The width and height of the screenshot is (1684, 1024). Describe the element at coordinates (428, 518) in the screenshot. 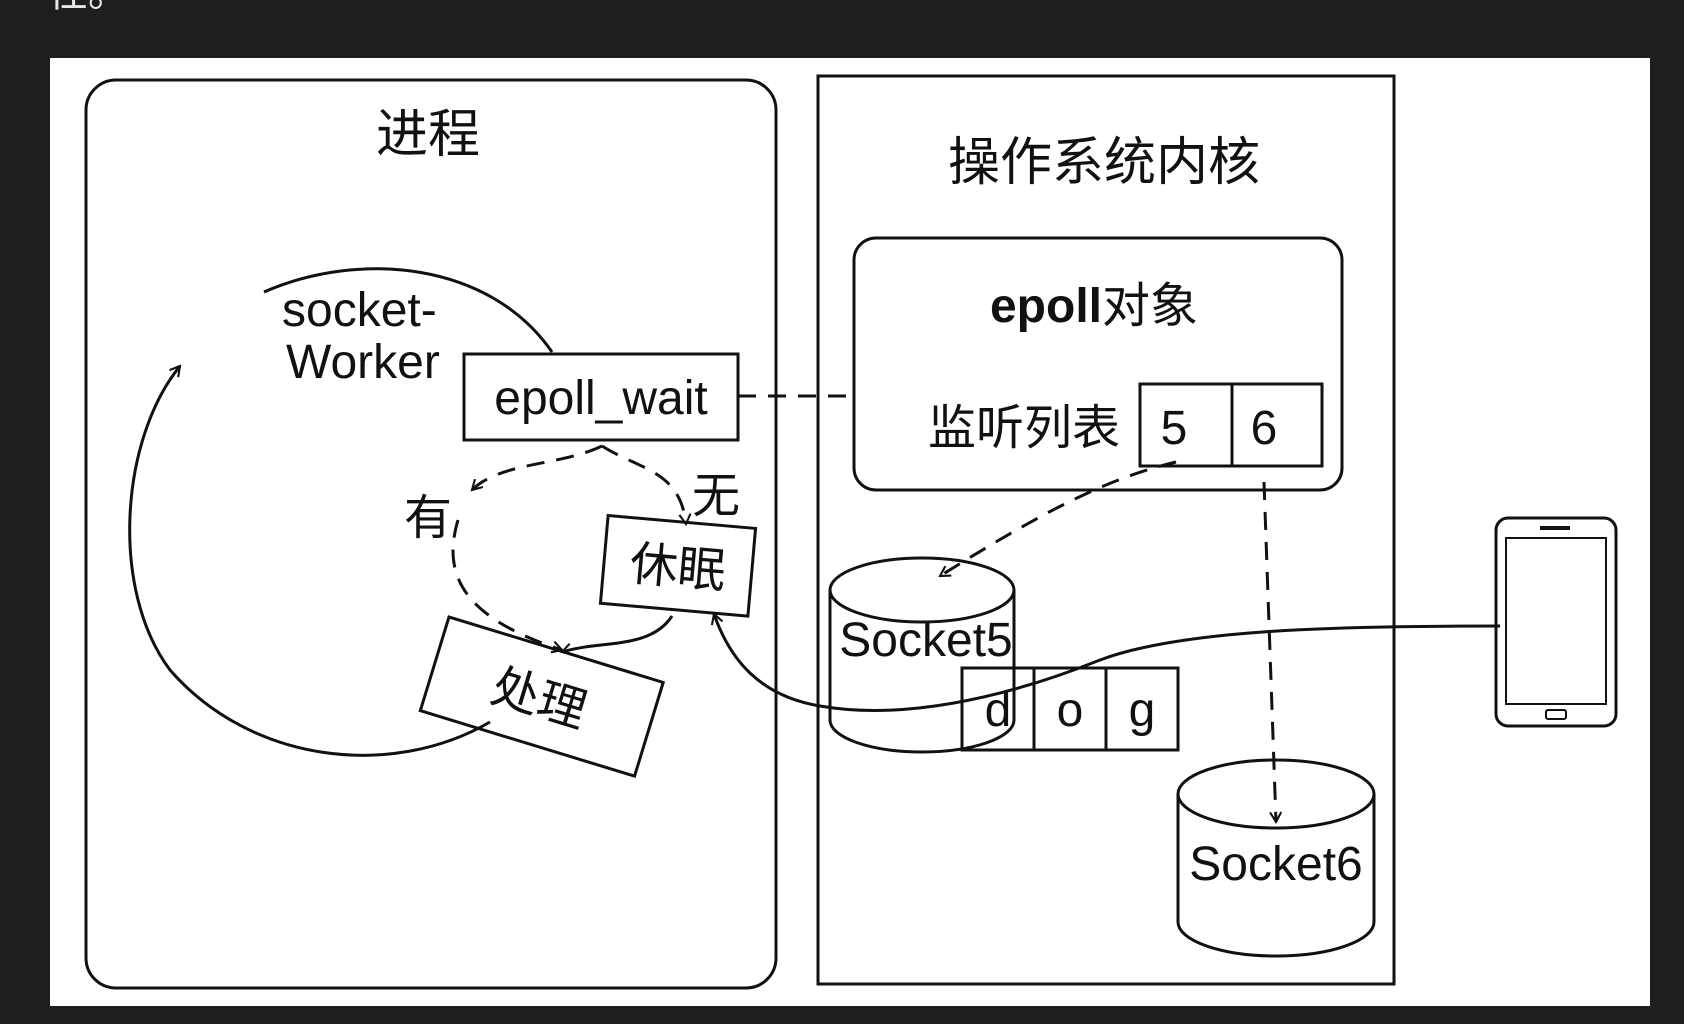

I see `branch-yes-label: 有` at that location.